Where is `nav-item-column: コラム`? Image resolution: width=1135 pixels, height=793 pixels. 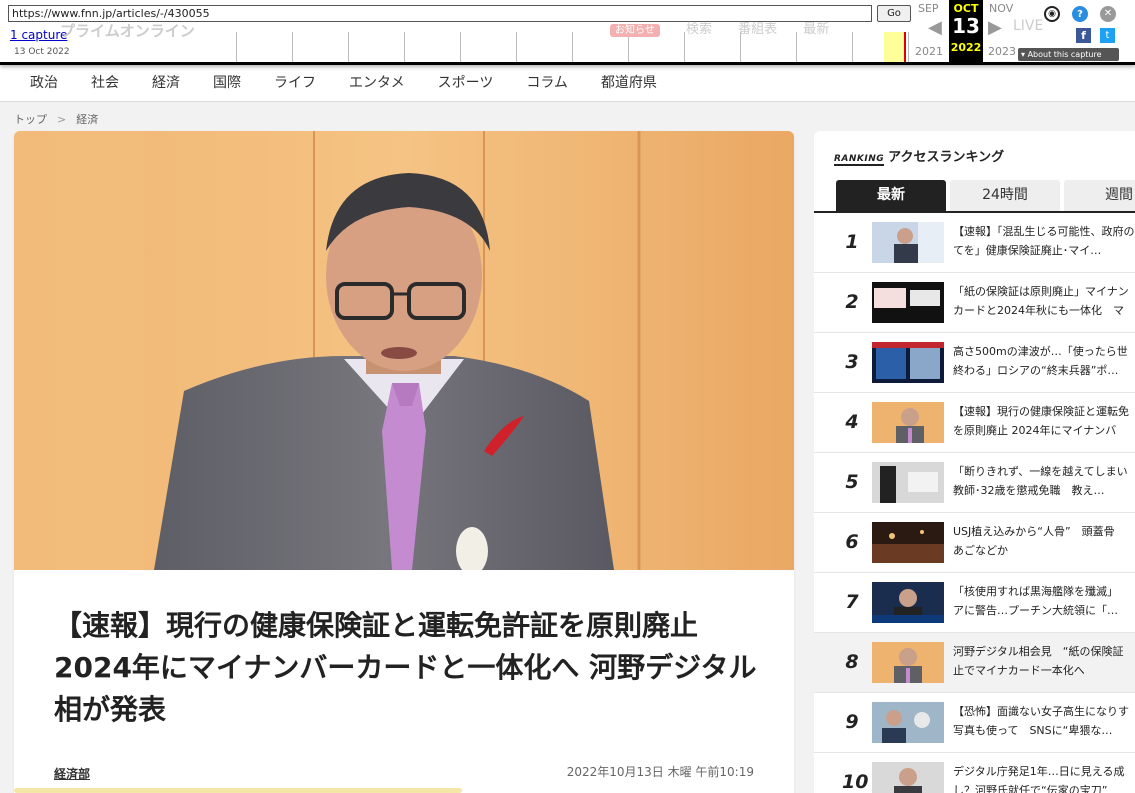
nav-item-column: コラム is located at coordinates (547, 83).